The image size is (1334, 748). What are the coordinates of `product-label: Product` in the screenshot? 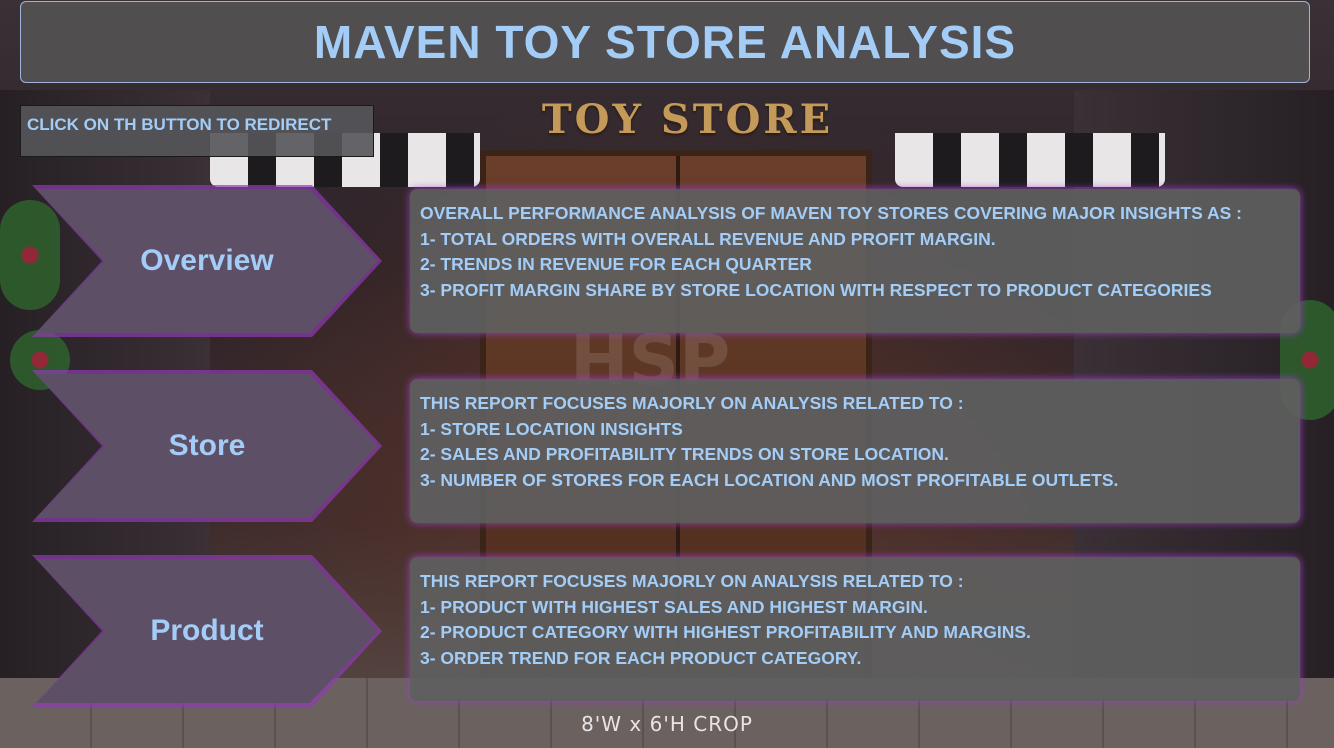 It's located at (207, 630).